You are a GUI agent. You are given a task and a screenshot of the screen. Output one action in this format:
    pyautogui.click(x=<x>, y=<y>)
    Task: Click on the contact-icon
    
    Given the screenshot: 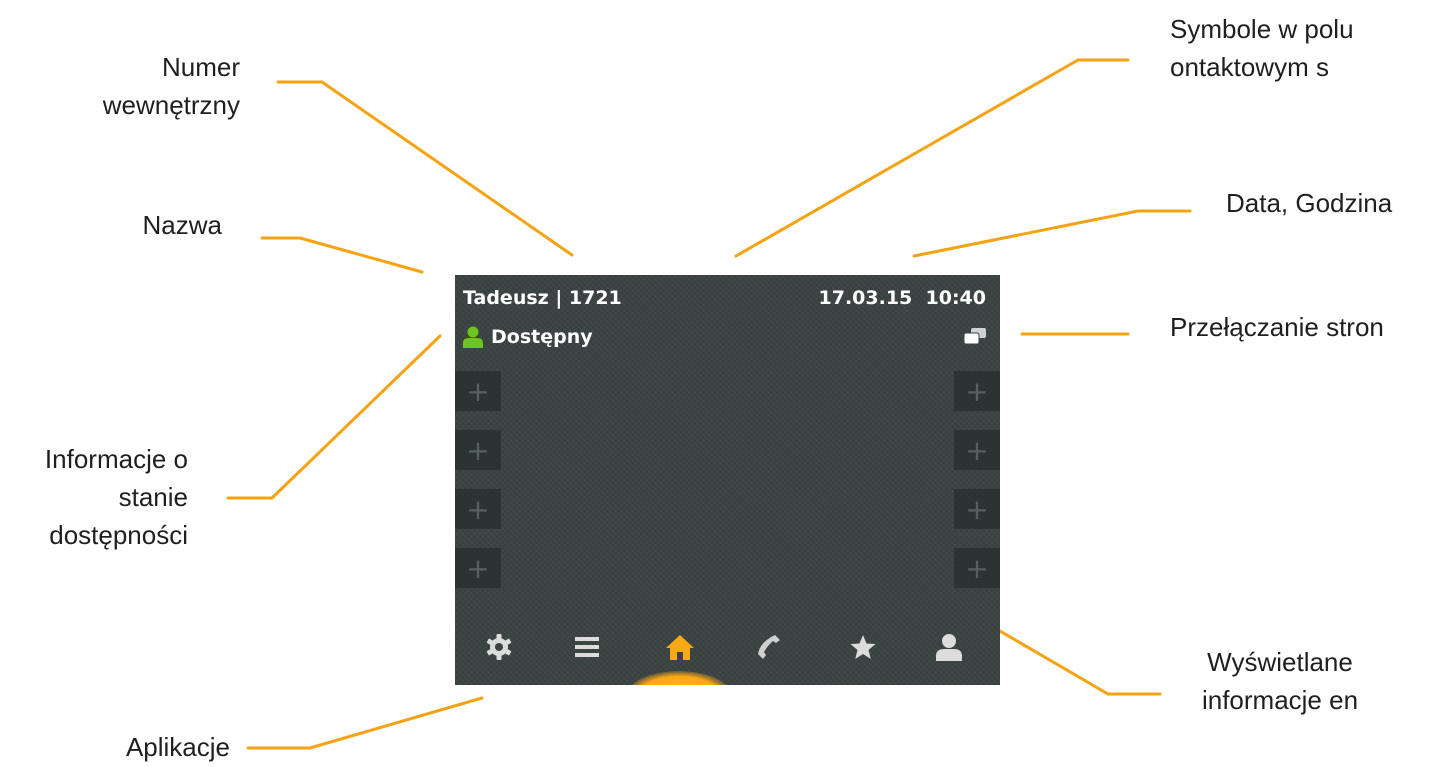 What is the action you would take?
    pyautogui.click(x=949, y=647)
    